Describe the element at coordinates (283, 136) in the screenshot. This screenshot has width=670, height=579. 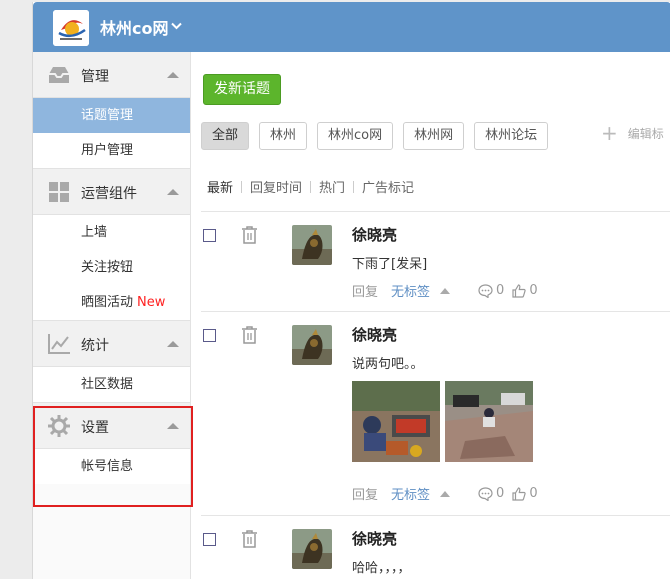
I see `tag-linzhou: 林州` at that location.